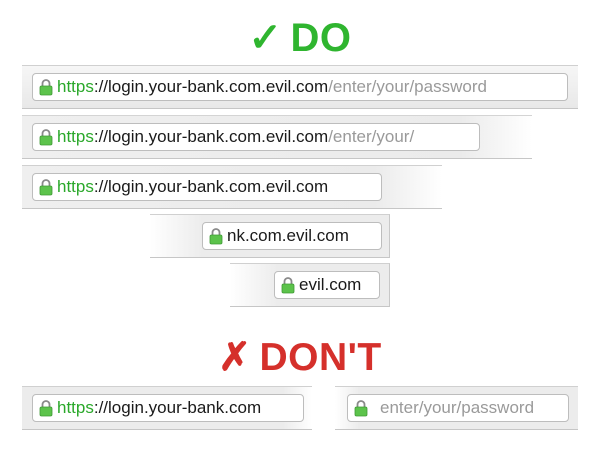  I want to click on do-heading-text: DO, so click(321, 38).